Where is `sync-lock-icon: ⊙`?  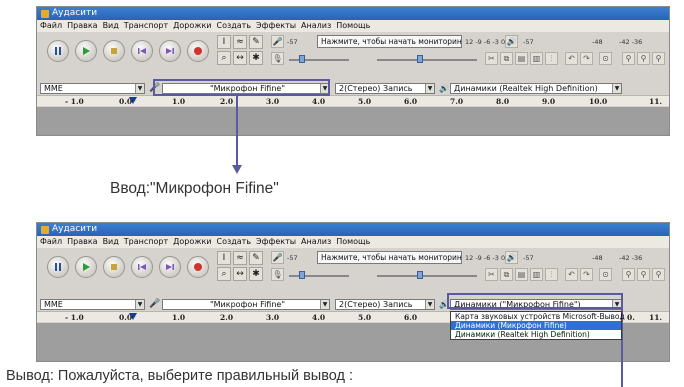
sync-lock-icon: ⊙ is located at coordinates (605, 58).